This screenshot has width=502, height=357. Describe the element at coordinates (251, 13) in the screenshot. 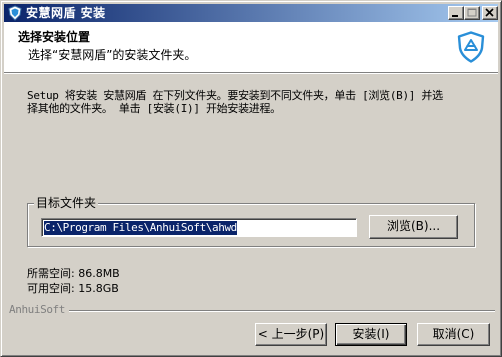

I see `title-bar: 安慧网盾 安装` at that location.